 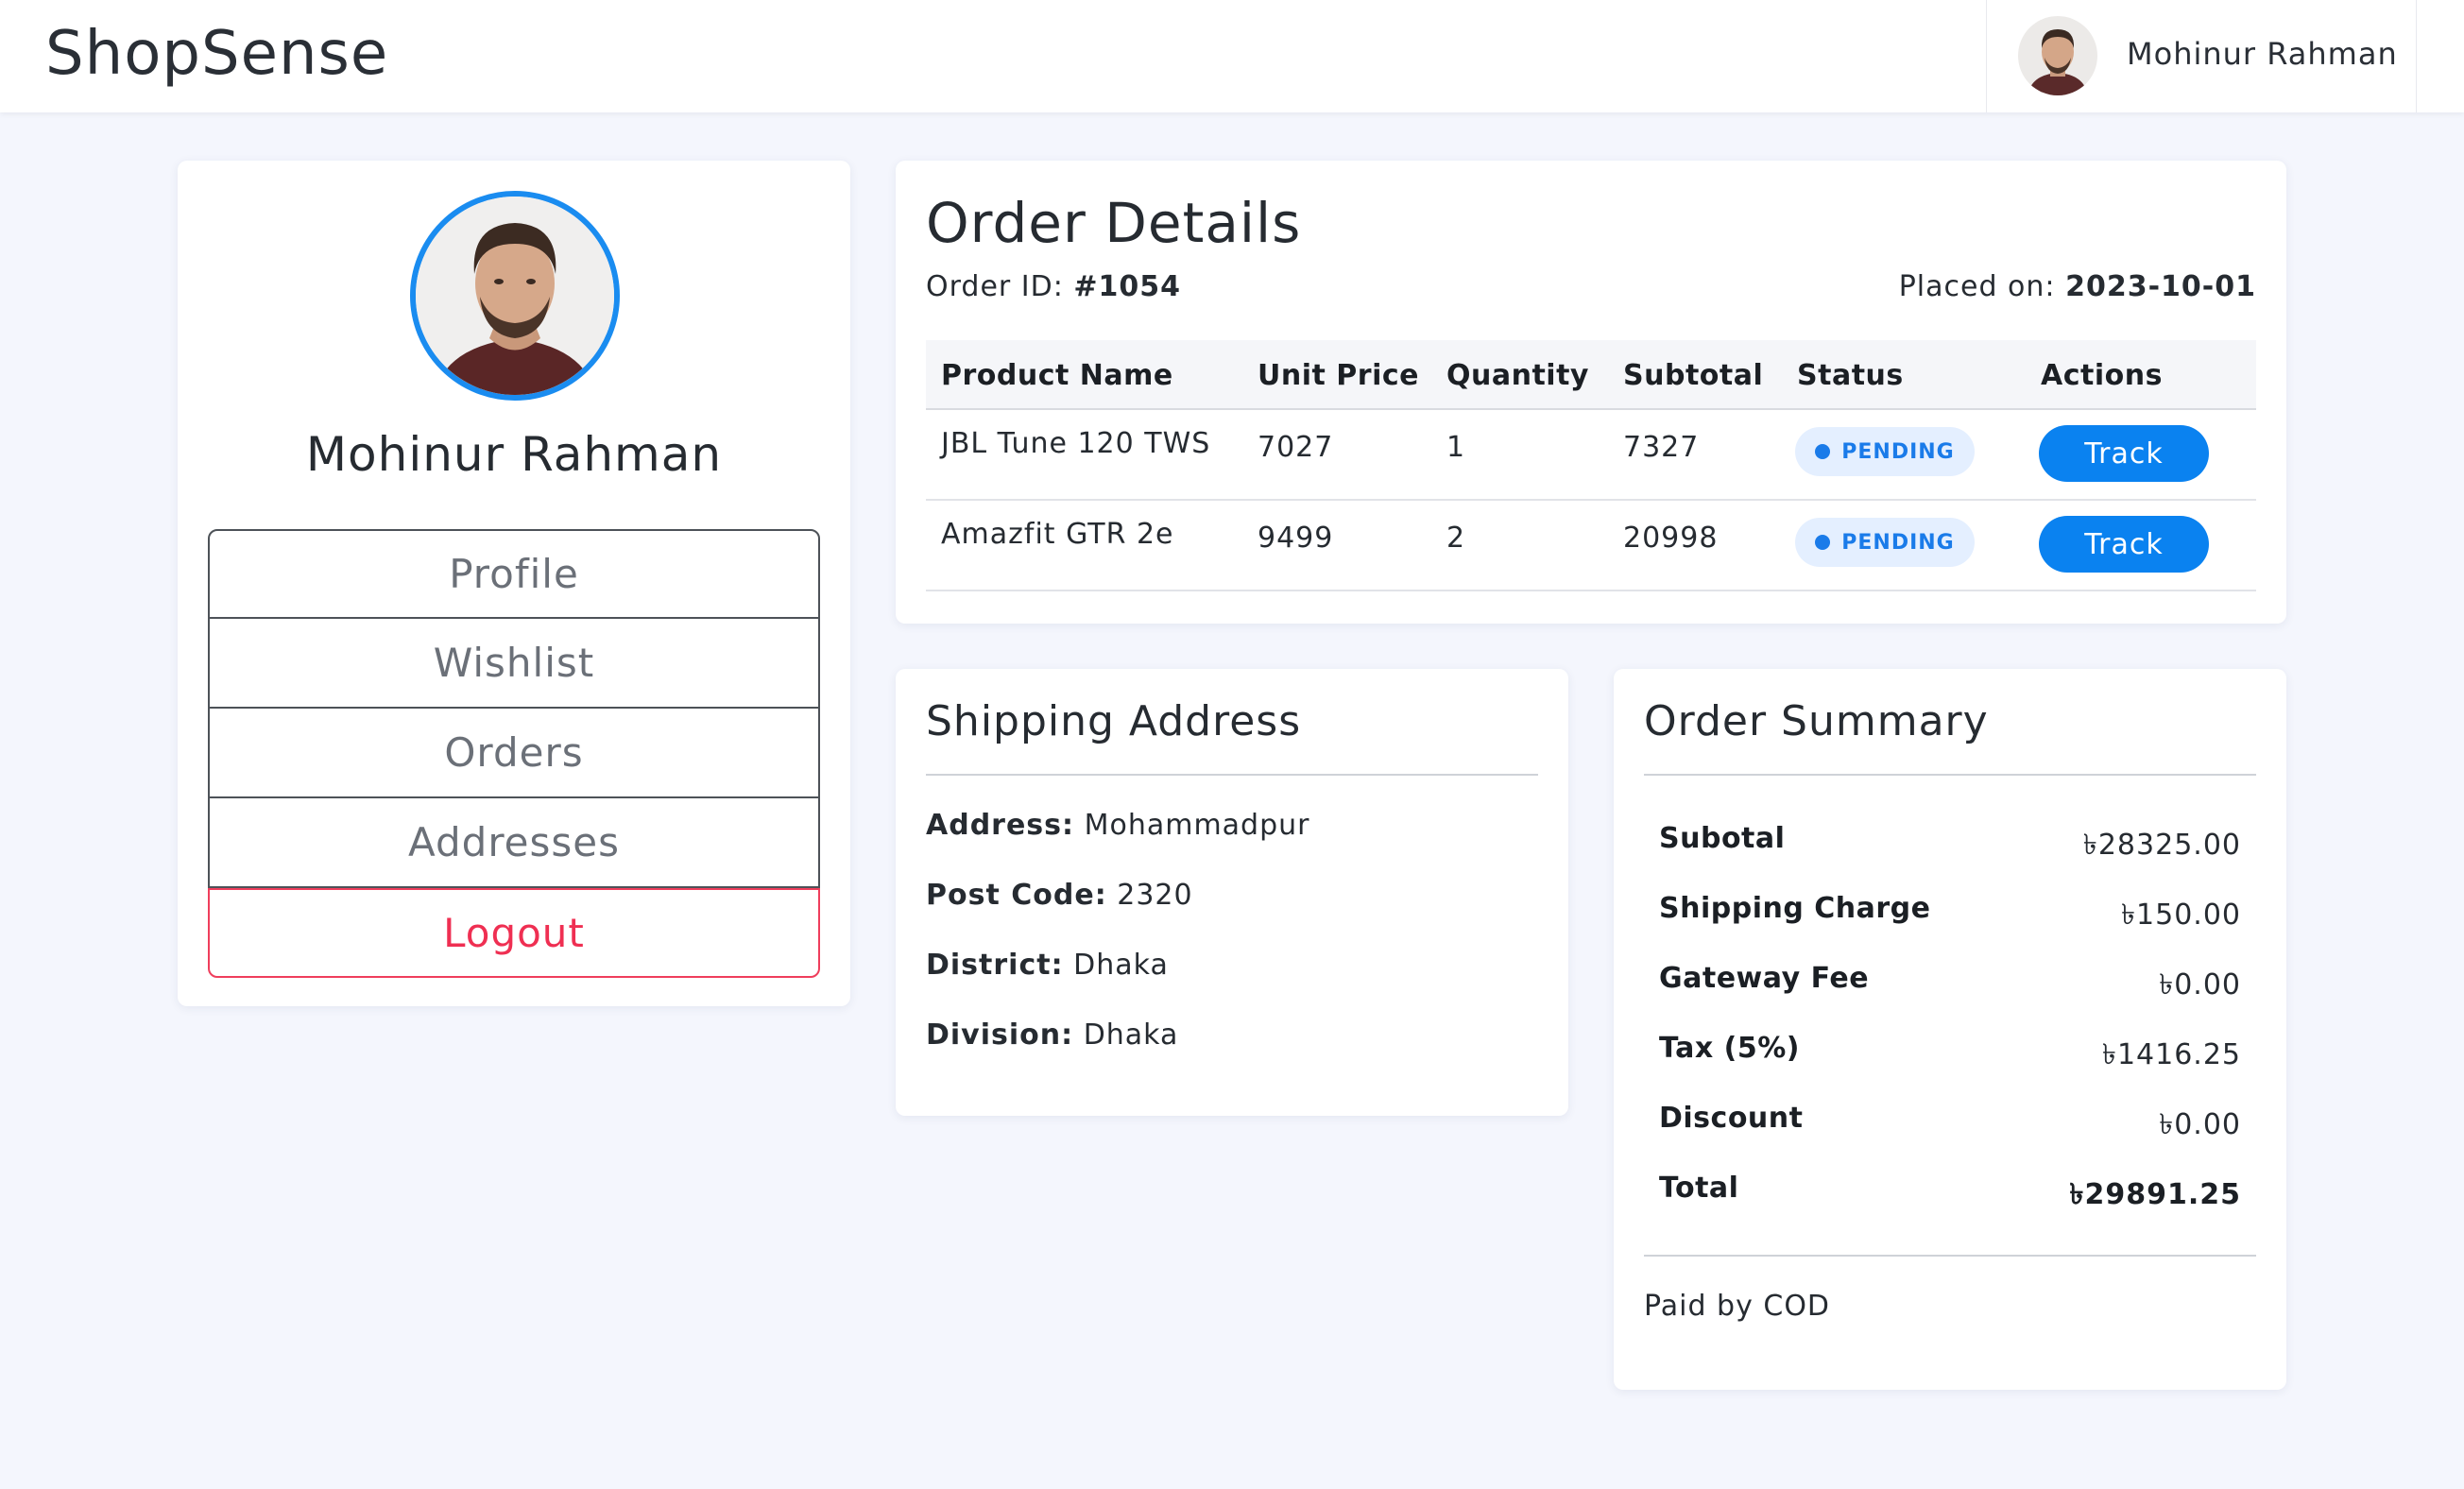 What do you see at coordinates (1197, 825) in the screenshot?
I see `address-value: Mohammadpur` at bounding box center [1197, 825].